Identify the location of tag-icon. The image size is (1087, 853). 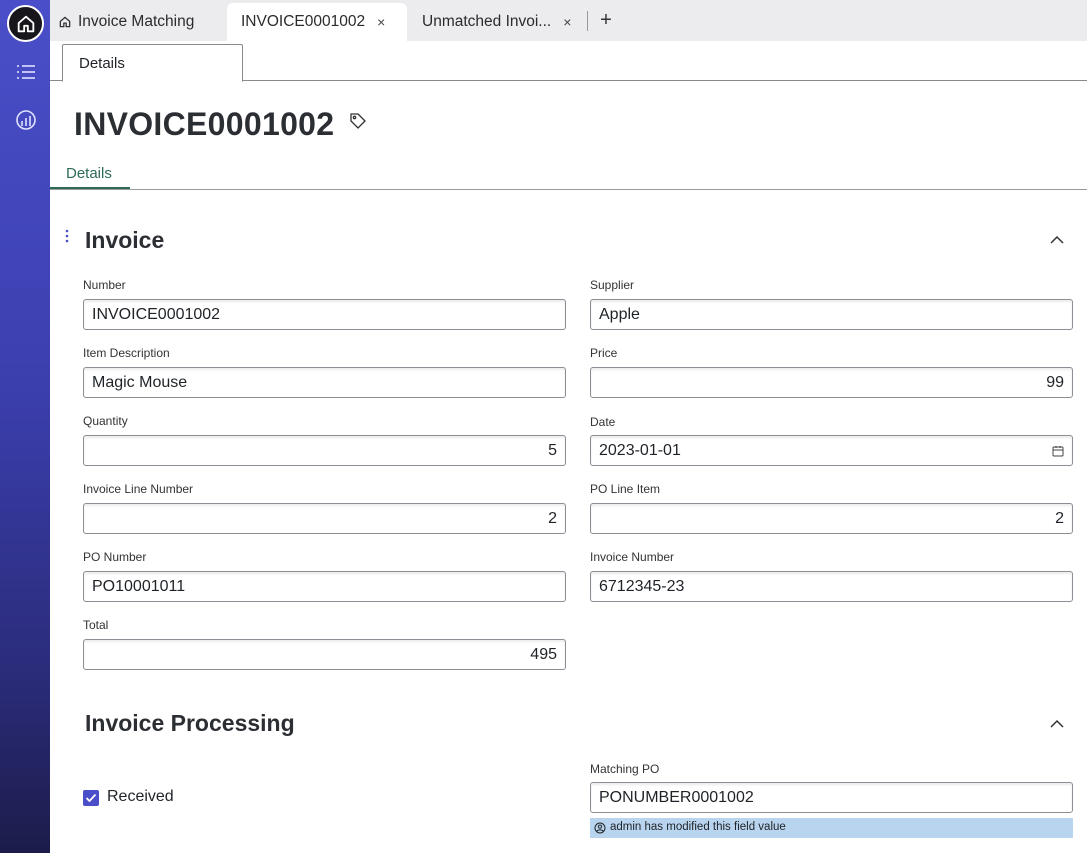
(358, 121).